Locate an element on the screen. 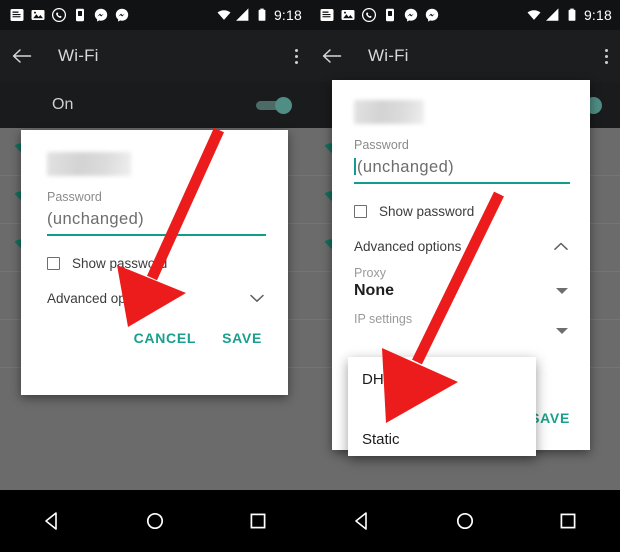 The width and height of the screenshot is (620, 552). ip-settings-setting: IP settings is located at coordinates (461, 323).